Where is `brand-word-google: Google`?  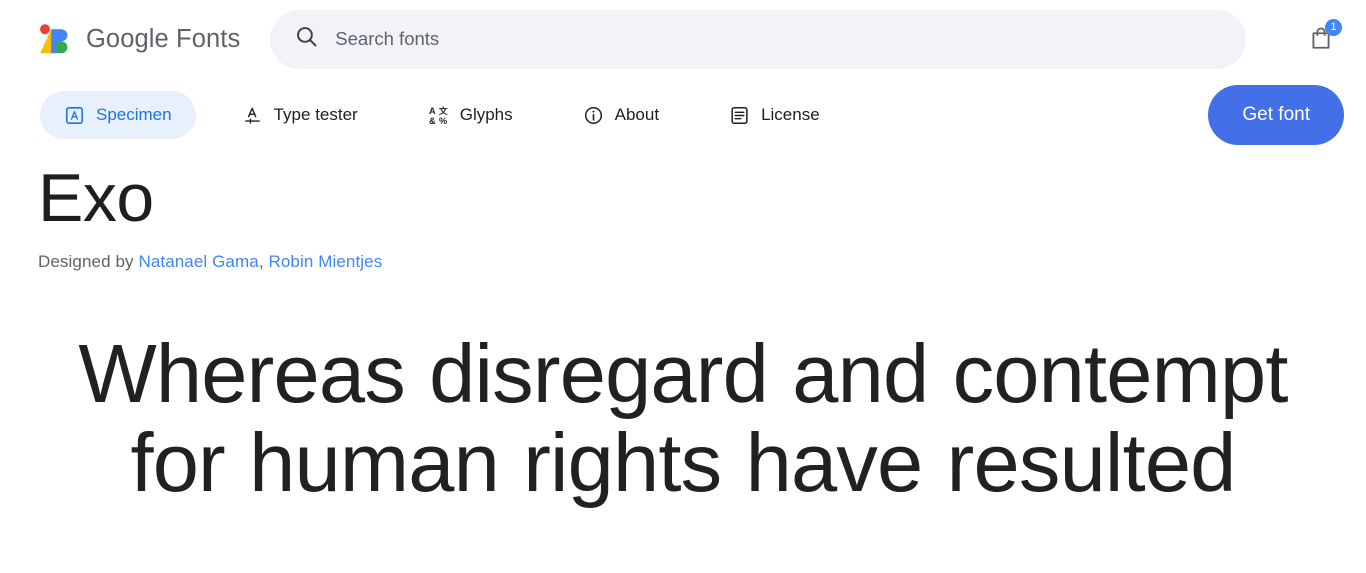 brand-word-google: Google is located at coordinates (127, 38).